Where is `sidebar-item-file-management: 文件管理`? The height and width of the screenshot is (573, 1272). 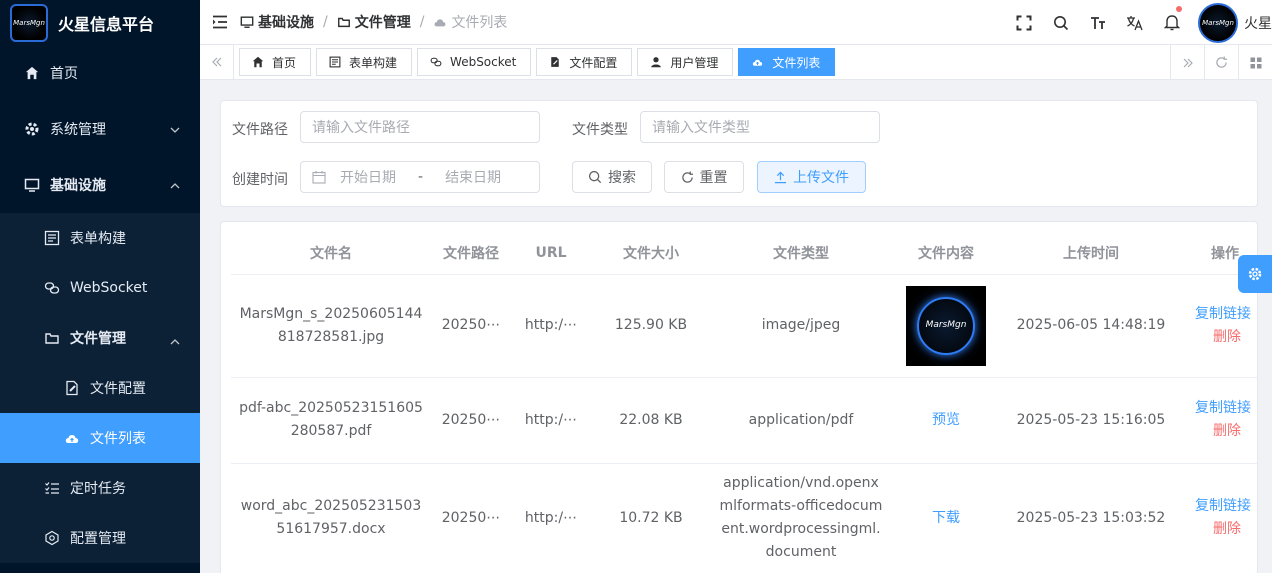
sidebar-item-file-management: 文件管理 is located at coordinates (100, 338).